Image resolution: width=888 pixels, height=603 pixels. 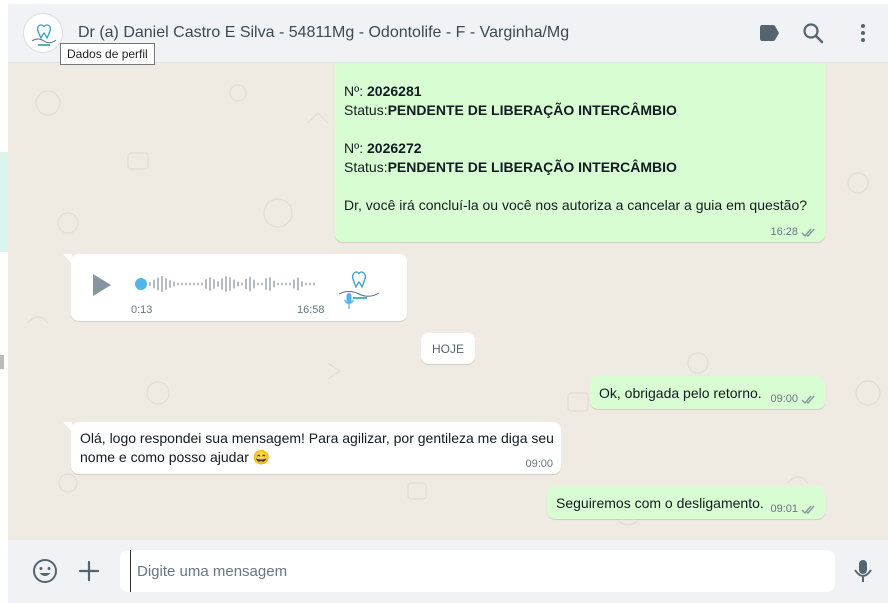 What do you see at coordinates (475, 571) in the screenshot?
I see `message-input` at bounding box center [475, 571].